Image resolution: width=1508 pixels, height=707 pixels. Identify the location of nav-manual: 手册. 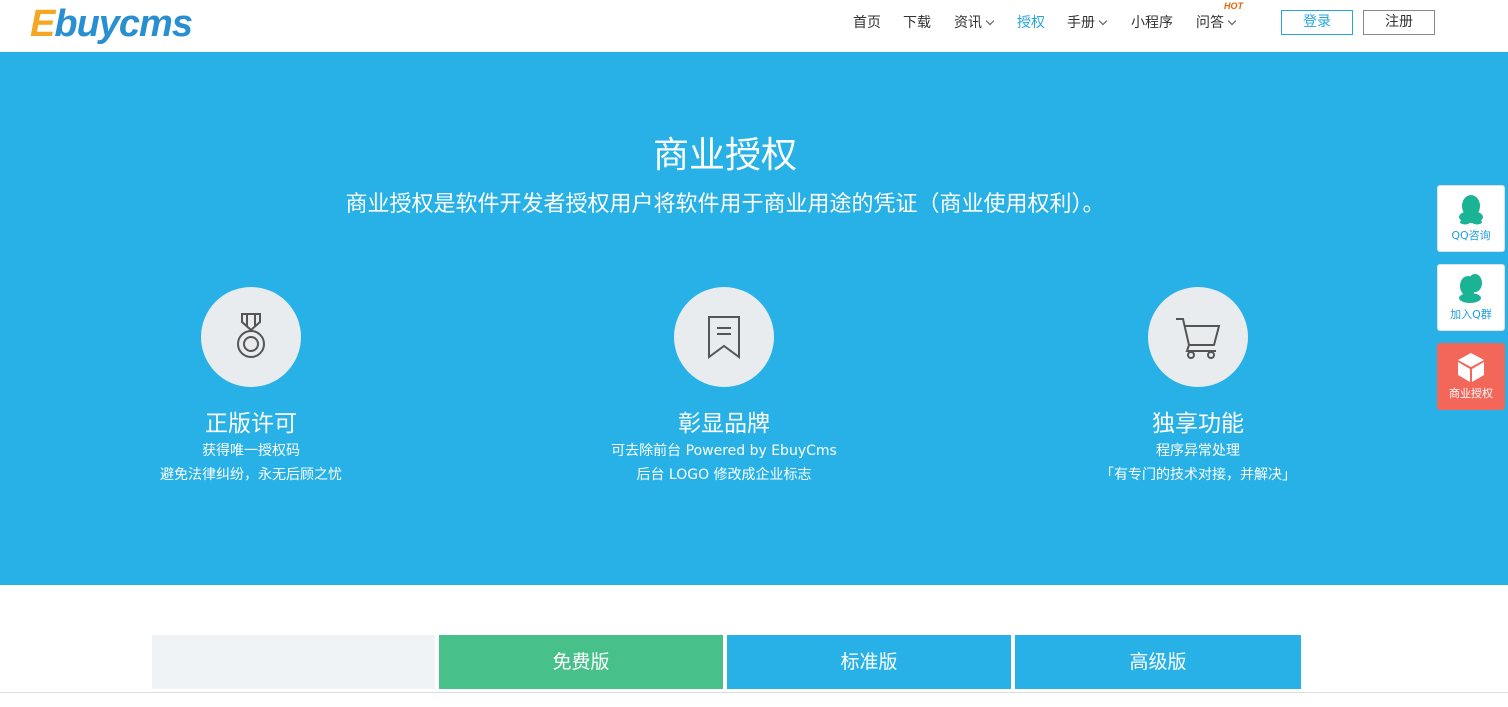
(1087, 23).